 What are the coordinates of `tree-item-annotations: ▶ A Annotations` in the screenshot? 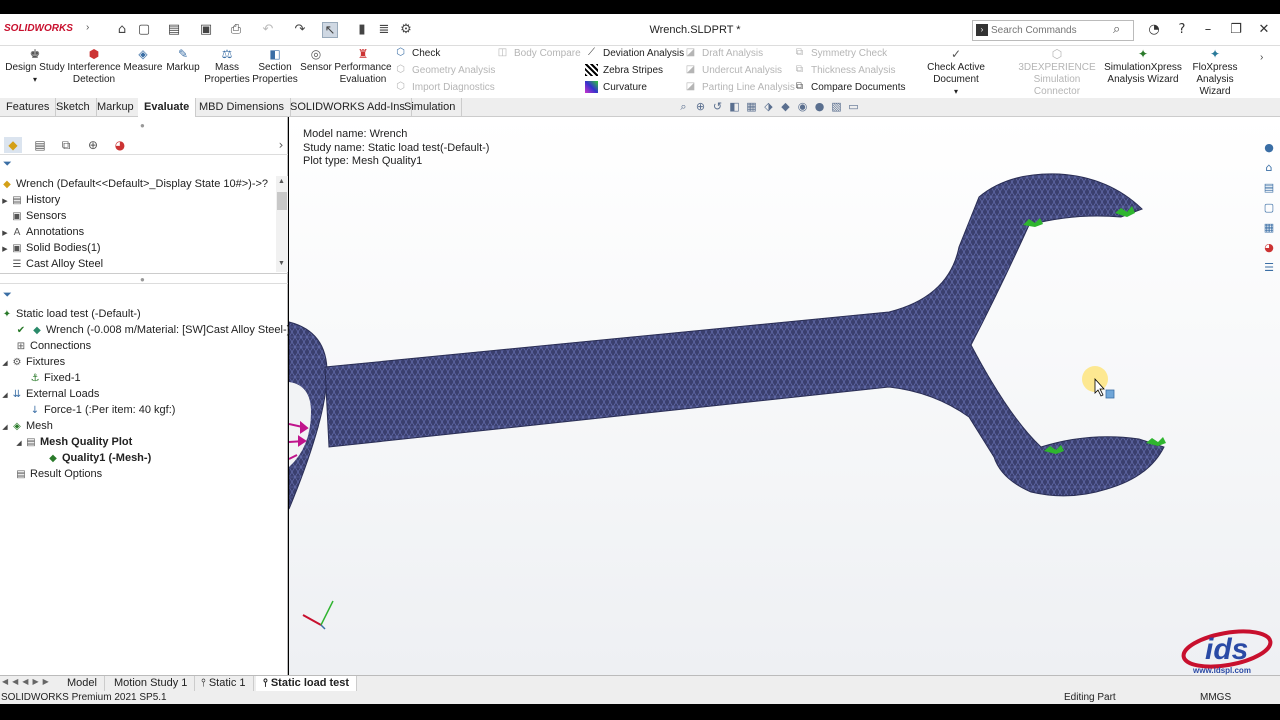 It's located at (138, 232).